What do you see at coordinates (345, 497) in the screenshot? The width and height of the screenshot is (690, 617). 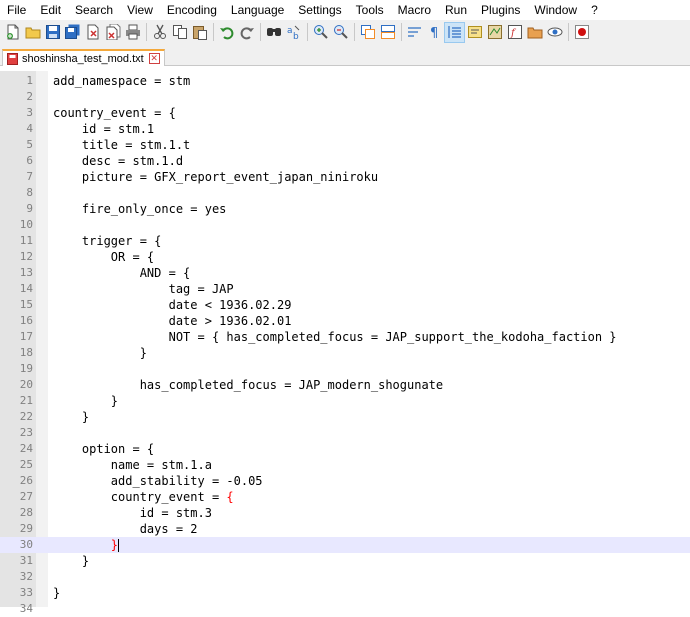 I see `code-line: 27 country_event = {` at bounding box center [345, 497].